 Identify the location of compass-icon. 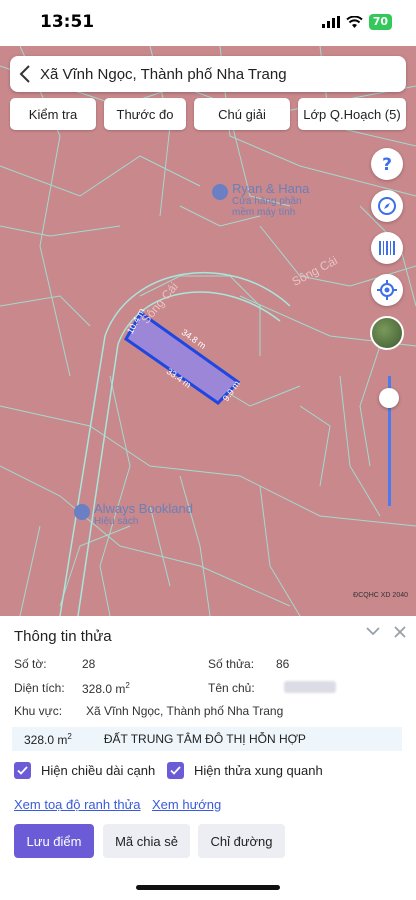
(387, 206).